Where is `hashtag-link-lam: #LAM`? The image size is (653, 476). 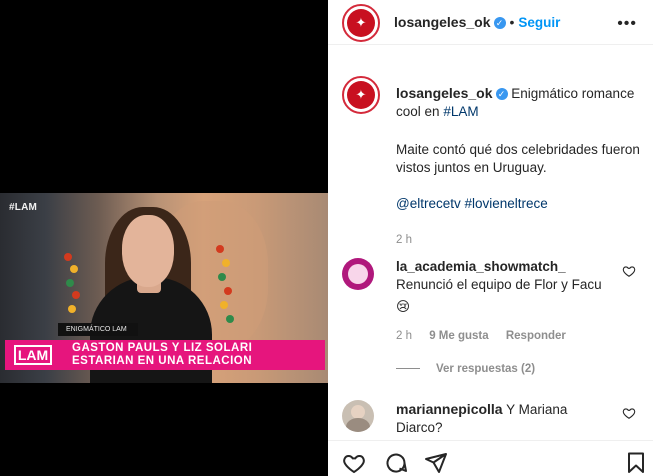
hashtag-link-lam: #LAM is located at coordinates (460, 111).